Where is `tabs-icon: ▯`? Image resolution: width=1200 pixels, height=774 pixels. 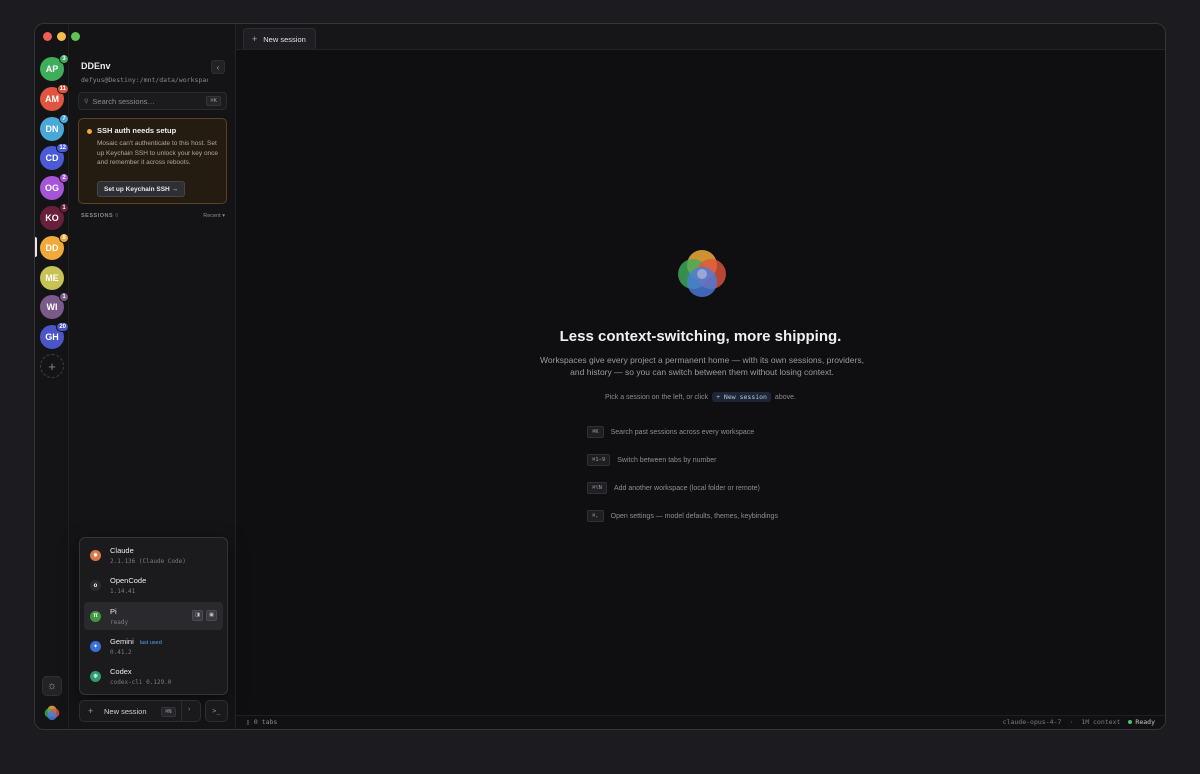 tabs-icon: ▯ is located at coordinates (250, 722).